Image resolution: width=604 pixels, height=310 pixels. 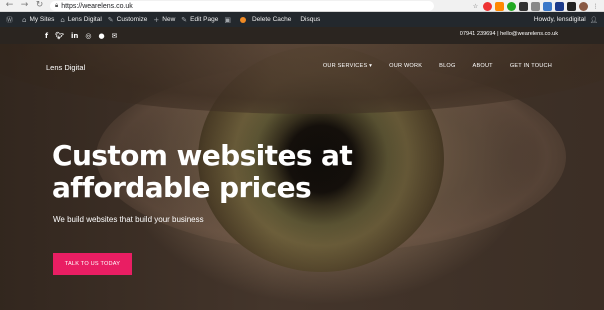 I want to click on delete-cache-label: Delete Cache, so click(x=271, y=19).